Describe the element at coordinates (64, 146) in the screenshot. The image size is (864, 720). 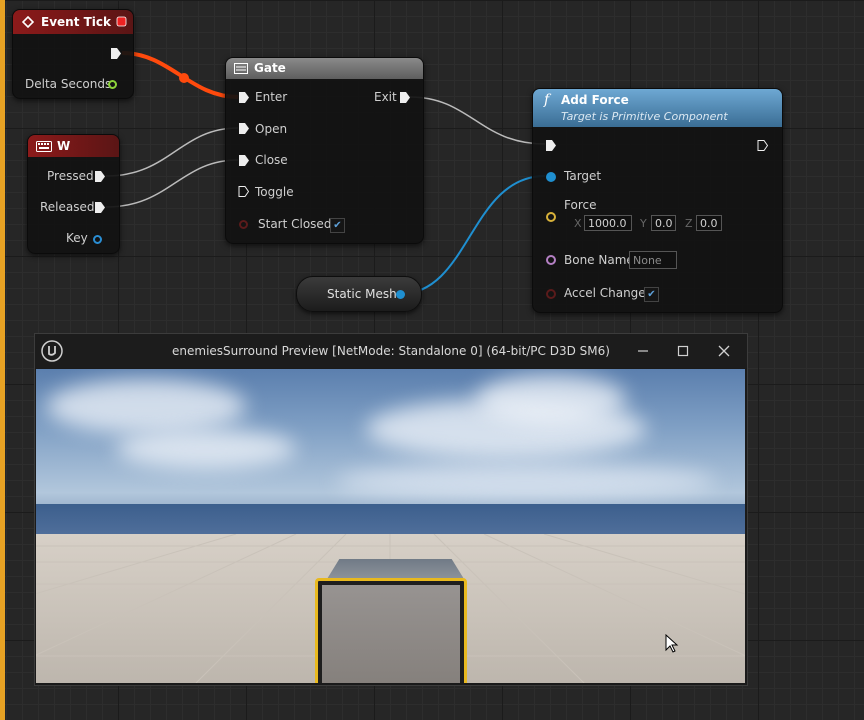
I see `w-key-title: W` at that location.